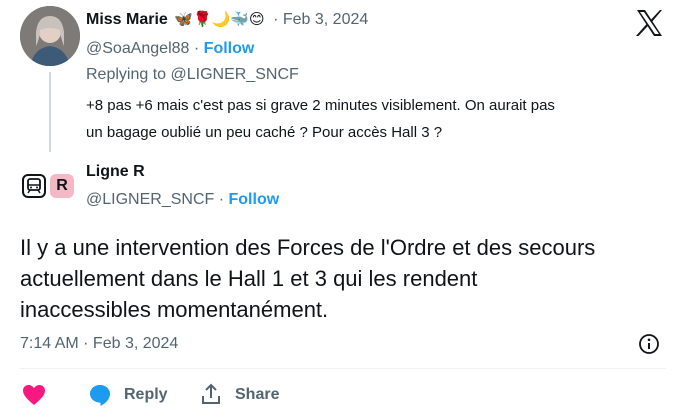 This screenshot has width=685, height=417. I want to click on main-handle-row: @LIGNER_SNCF · Follow, so click(182, 200).